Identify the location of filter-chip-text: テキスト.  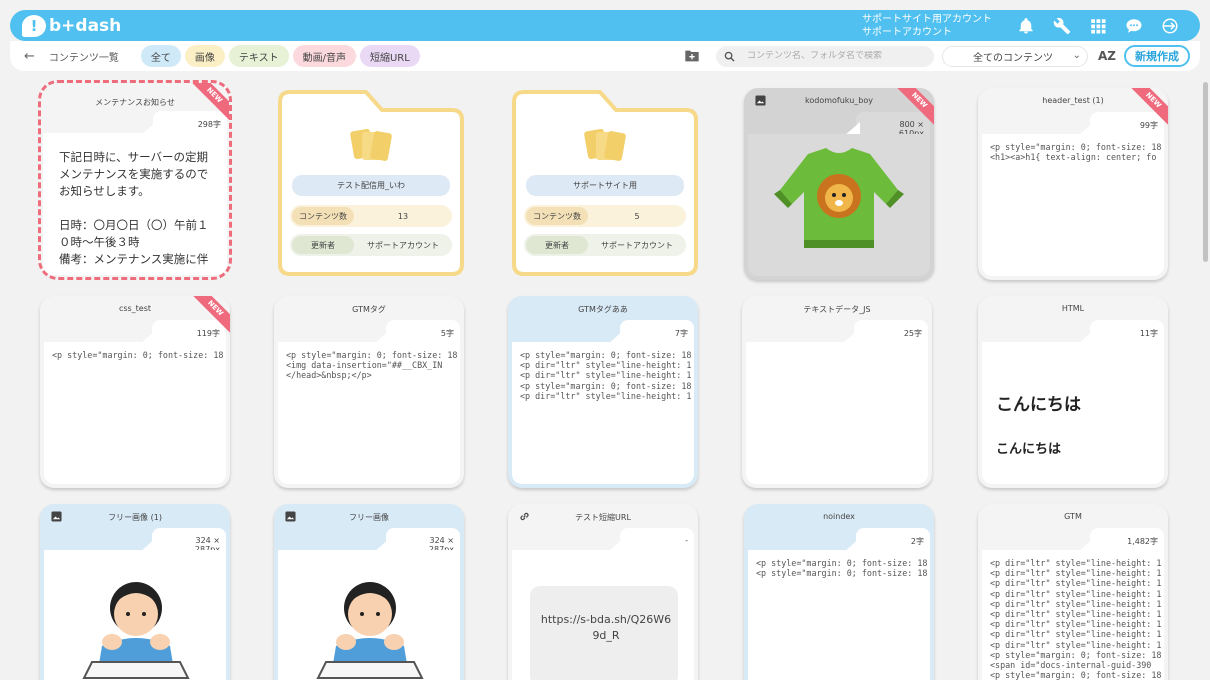
(258, 56).